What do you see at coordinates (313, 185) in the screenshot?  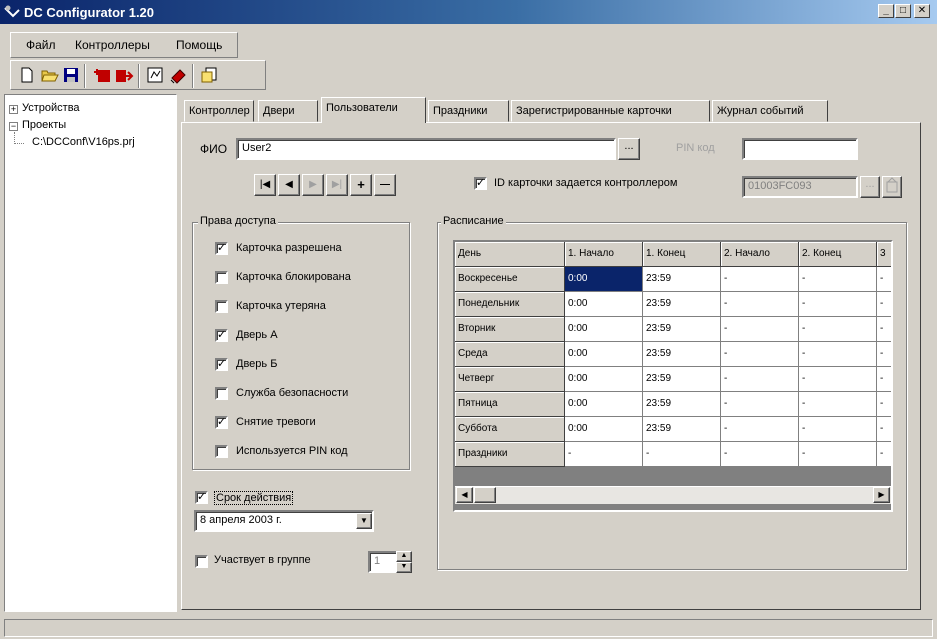 I see `next-record-button: ▶` at bounding box center [313, 185].